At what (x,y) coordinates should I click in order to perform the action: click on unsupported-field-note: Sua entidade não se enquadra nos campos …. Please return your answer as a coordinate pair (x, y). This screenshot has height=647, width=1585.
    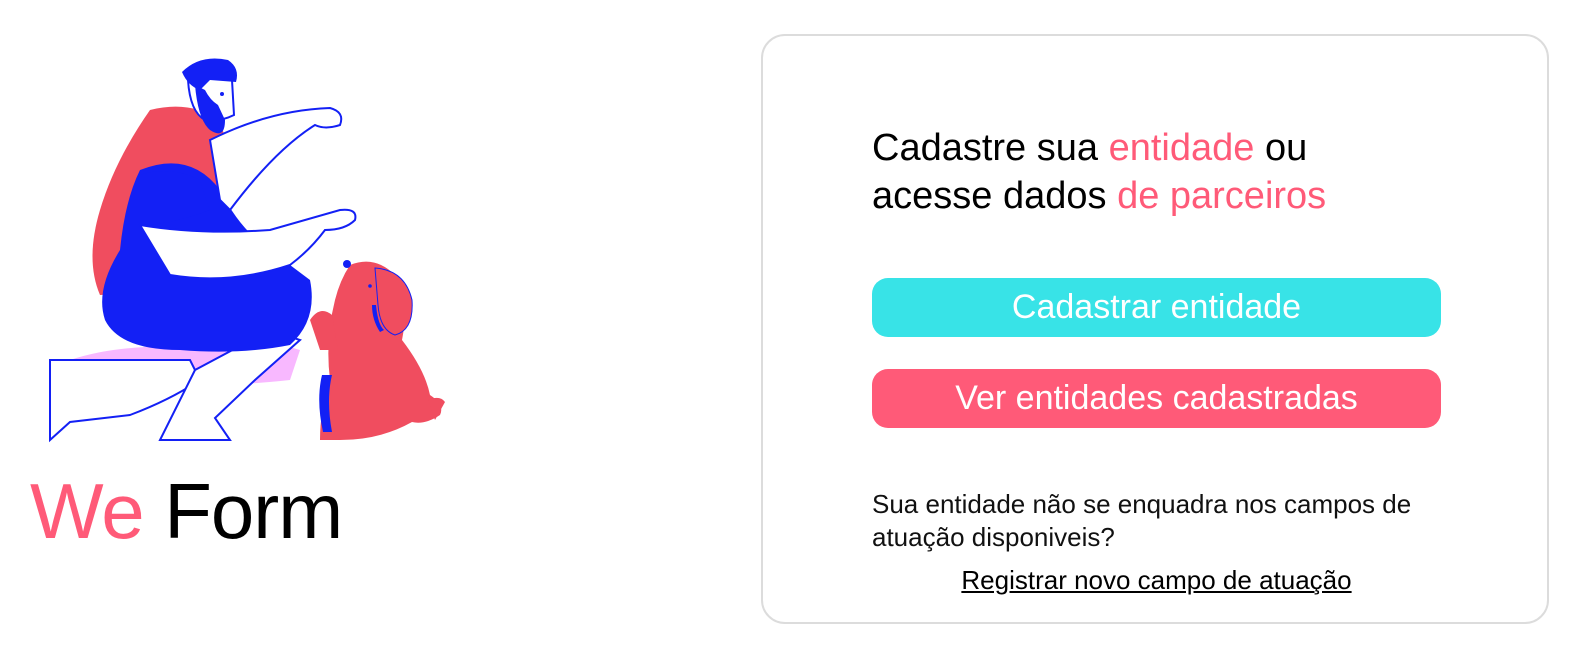
    Looking at the image, I should click on (1142, 520).